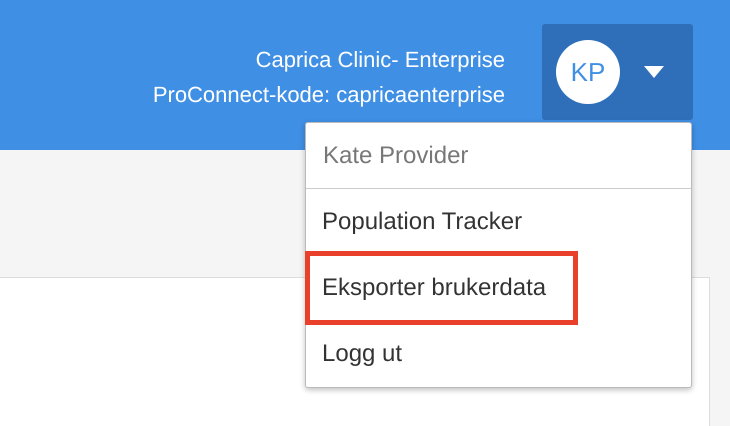  I want to click on proconnect-code: ProConnect-kode: capricaenterprise, so click(328, 95).